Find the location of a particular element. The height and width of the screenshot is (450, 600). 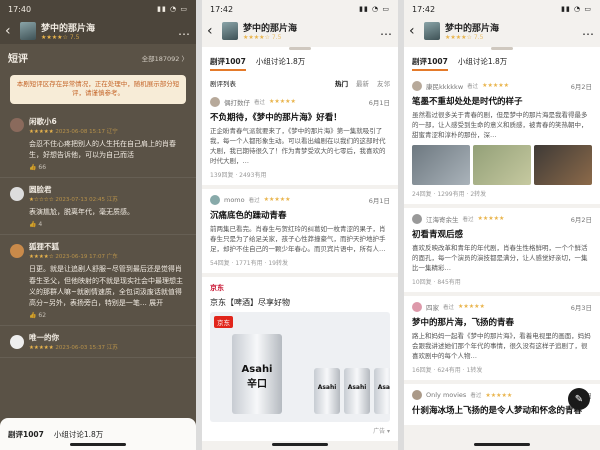

title-wrap: 梦中的那片海 ★★★★☆ 7.5 is located at coordinates (309, 31).